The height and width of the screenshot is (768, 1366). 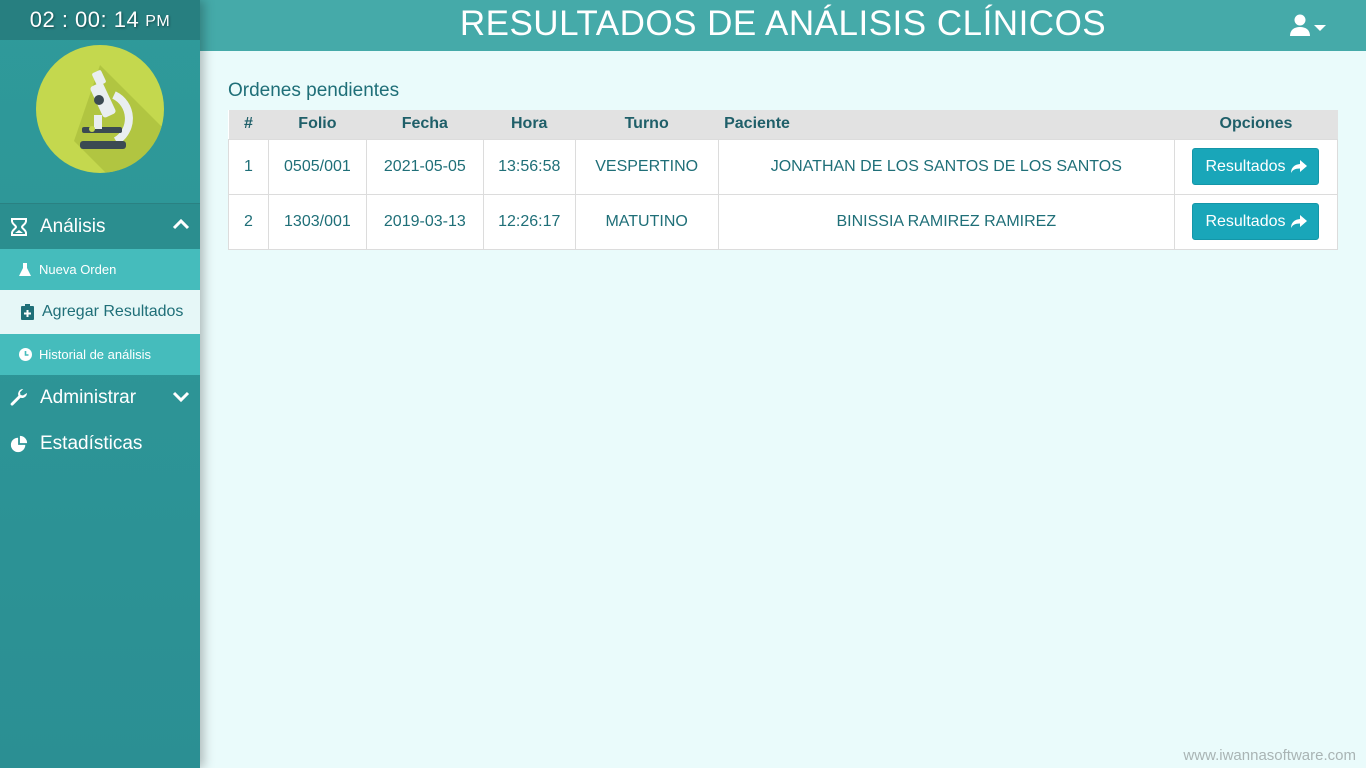 What do you see at coordinates (84, 19) in the screenshot?
I see `clock-time: 02 : 00: 14` at bounding box center [84, 19].